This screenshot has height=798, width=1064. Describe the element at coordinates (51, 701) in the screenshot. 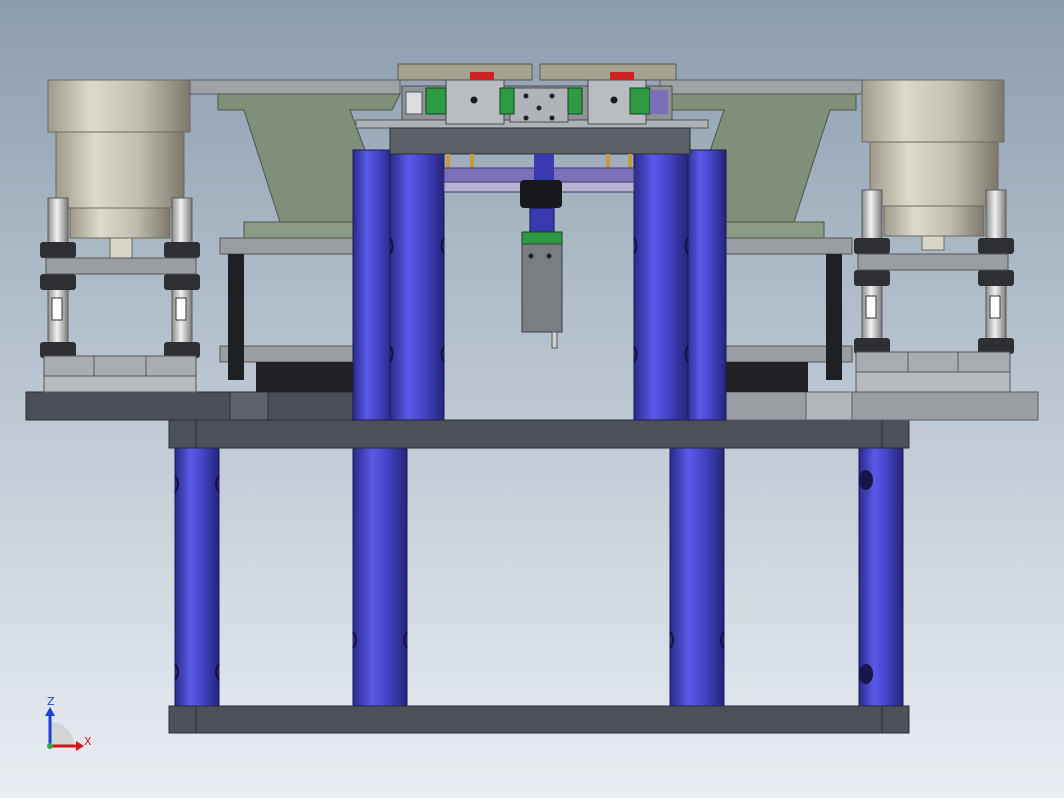

I see `z-axis-label: Z` at that location.